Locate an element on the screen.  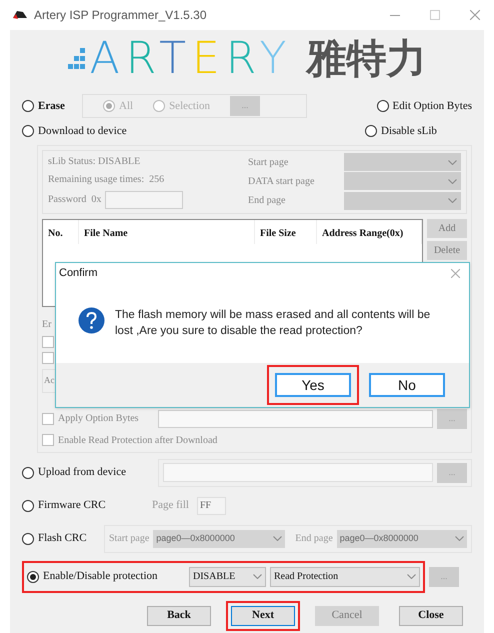
logo-chinese-text: 雅特力 is located at coordinates (366, 59).